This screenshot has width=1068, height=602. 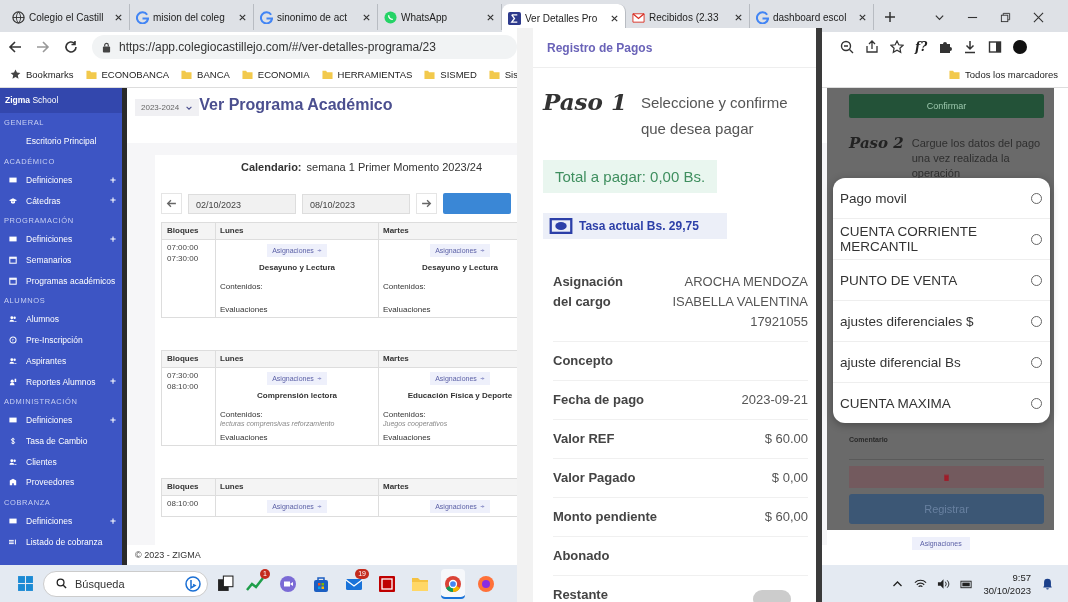 What do you see at coordinates (124, 326) in the screenshot?
I see `scrollbar` at bounding box center [124, 326].